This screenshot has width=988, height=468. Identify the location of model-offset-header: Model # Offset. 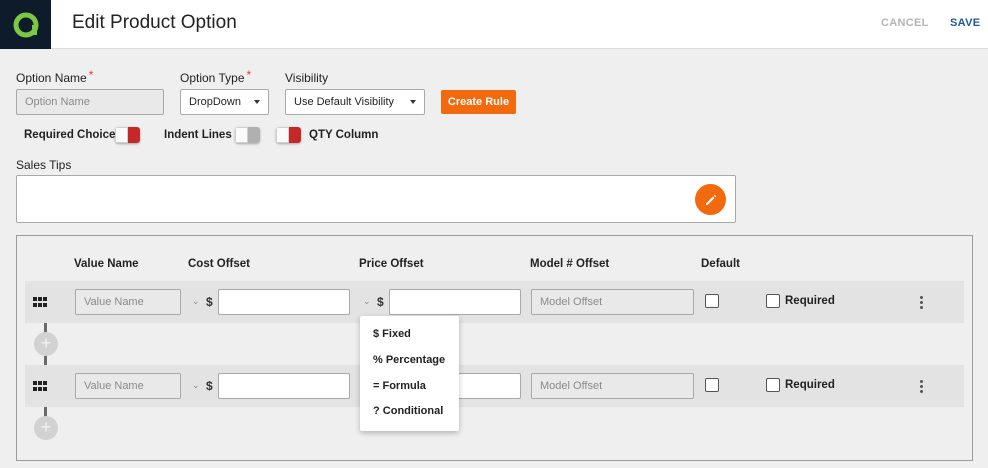
(570, 264).